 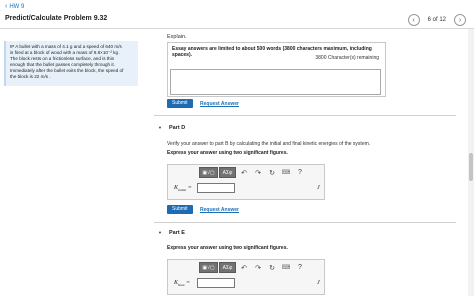 I want to click on scrollbar-thumb, so click(x=471, y=167).